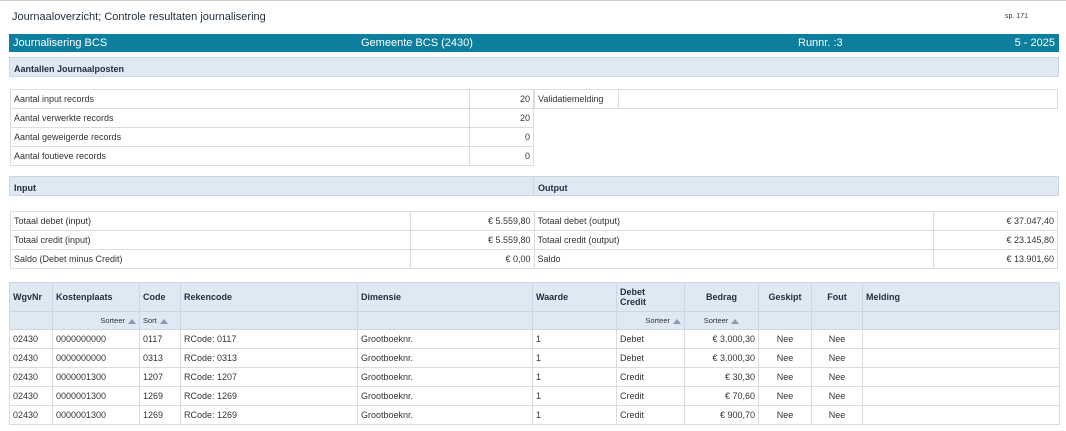 The width and height of the screenshot is (1066, 431). Describe the element at coordinates (240, 99) in the screenshot. I see `aantallen-label: Aantal input records` at that location.